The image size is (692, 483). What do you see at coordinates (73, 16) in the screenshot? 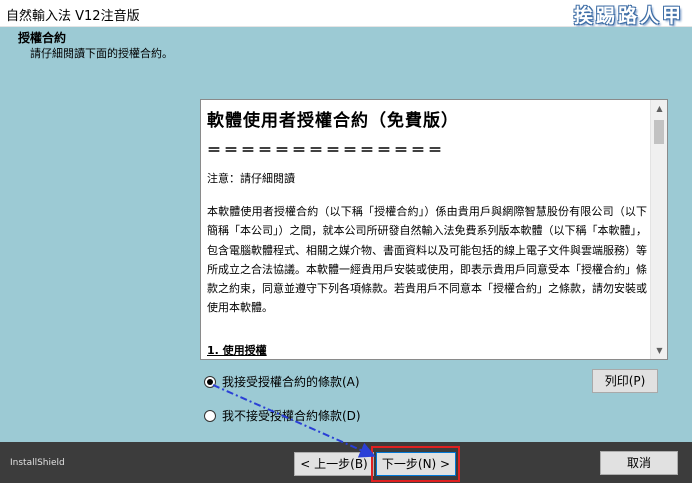
I see `window-title: 自然輸入法 V12注音版` at bounding box center [73, 16].